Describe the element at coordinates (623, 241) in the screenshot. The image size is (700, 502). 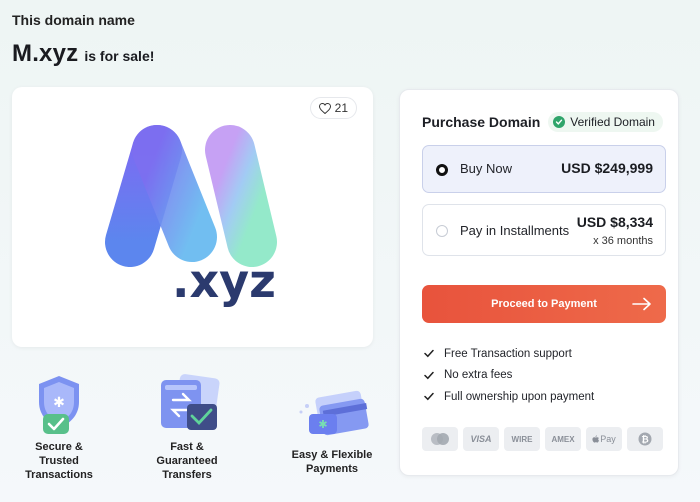
I see `option-installments-term: x 36 months` at that location.